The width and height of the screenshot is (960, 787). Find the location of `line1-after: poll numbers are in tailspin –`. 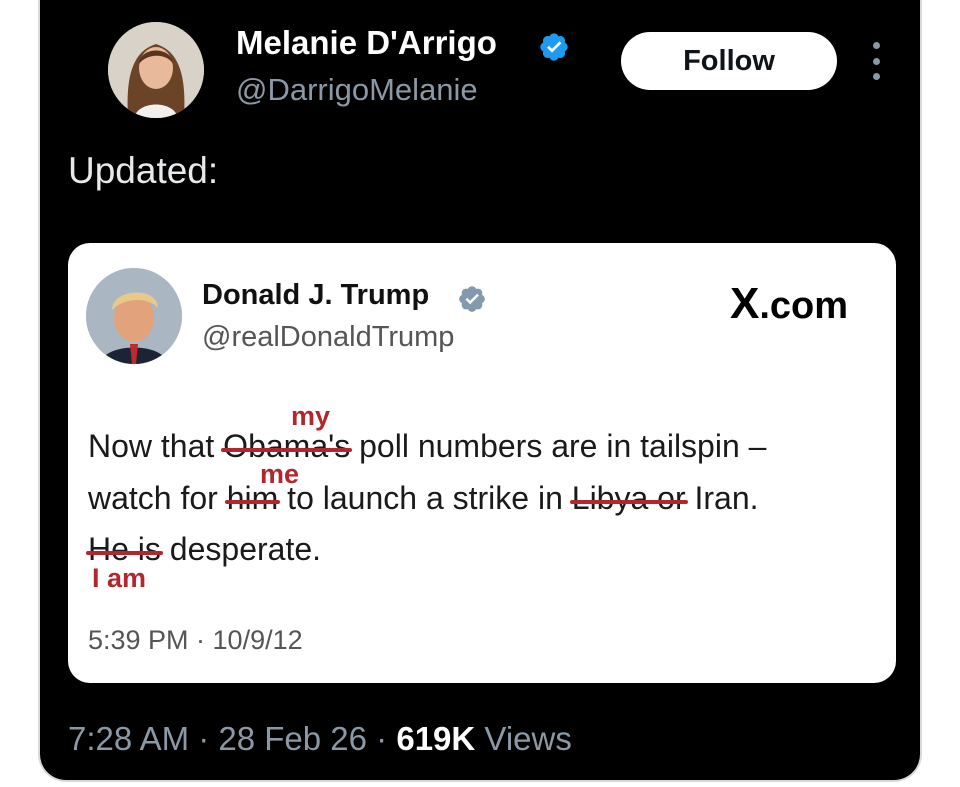

line1-after: poll numbers are in tailspin – is located at coordinates (558, 446).